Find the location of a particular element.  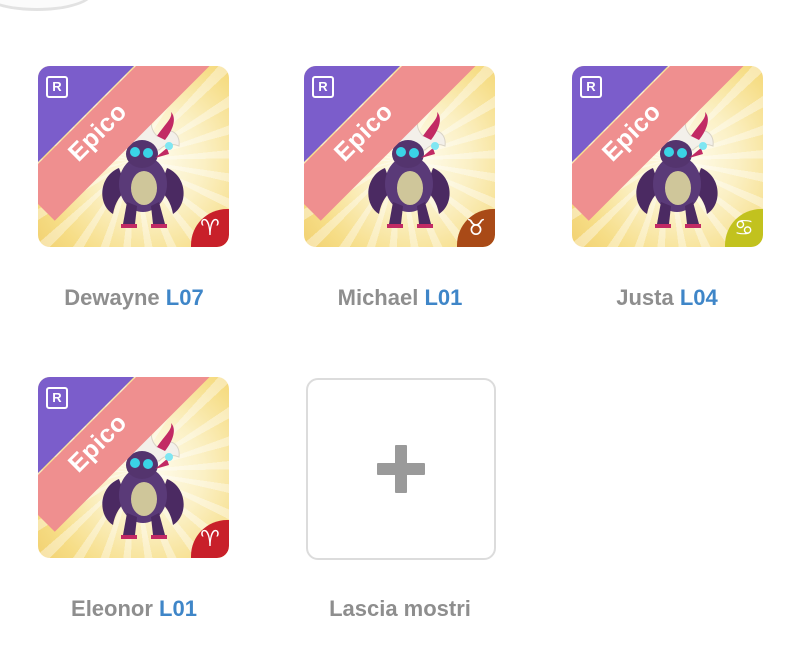

monster-portrait: Epico R ♉ is located at coordinates (399, 156).